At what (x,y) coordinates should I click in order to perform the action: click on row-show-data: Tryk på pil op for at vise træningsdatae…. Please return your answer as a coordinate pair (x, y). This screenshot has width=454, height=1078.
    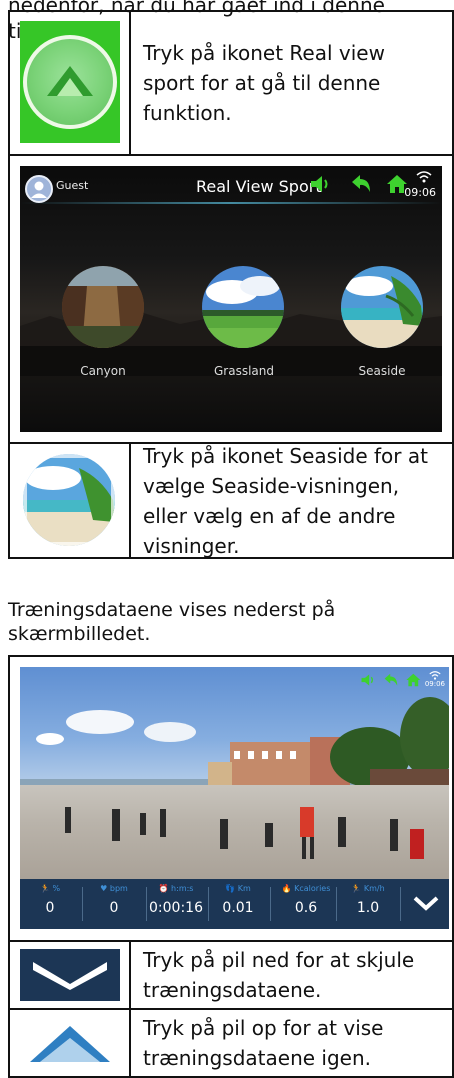
    Looking at the image, I should click on (231, 1043).